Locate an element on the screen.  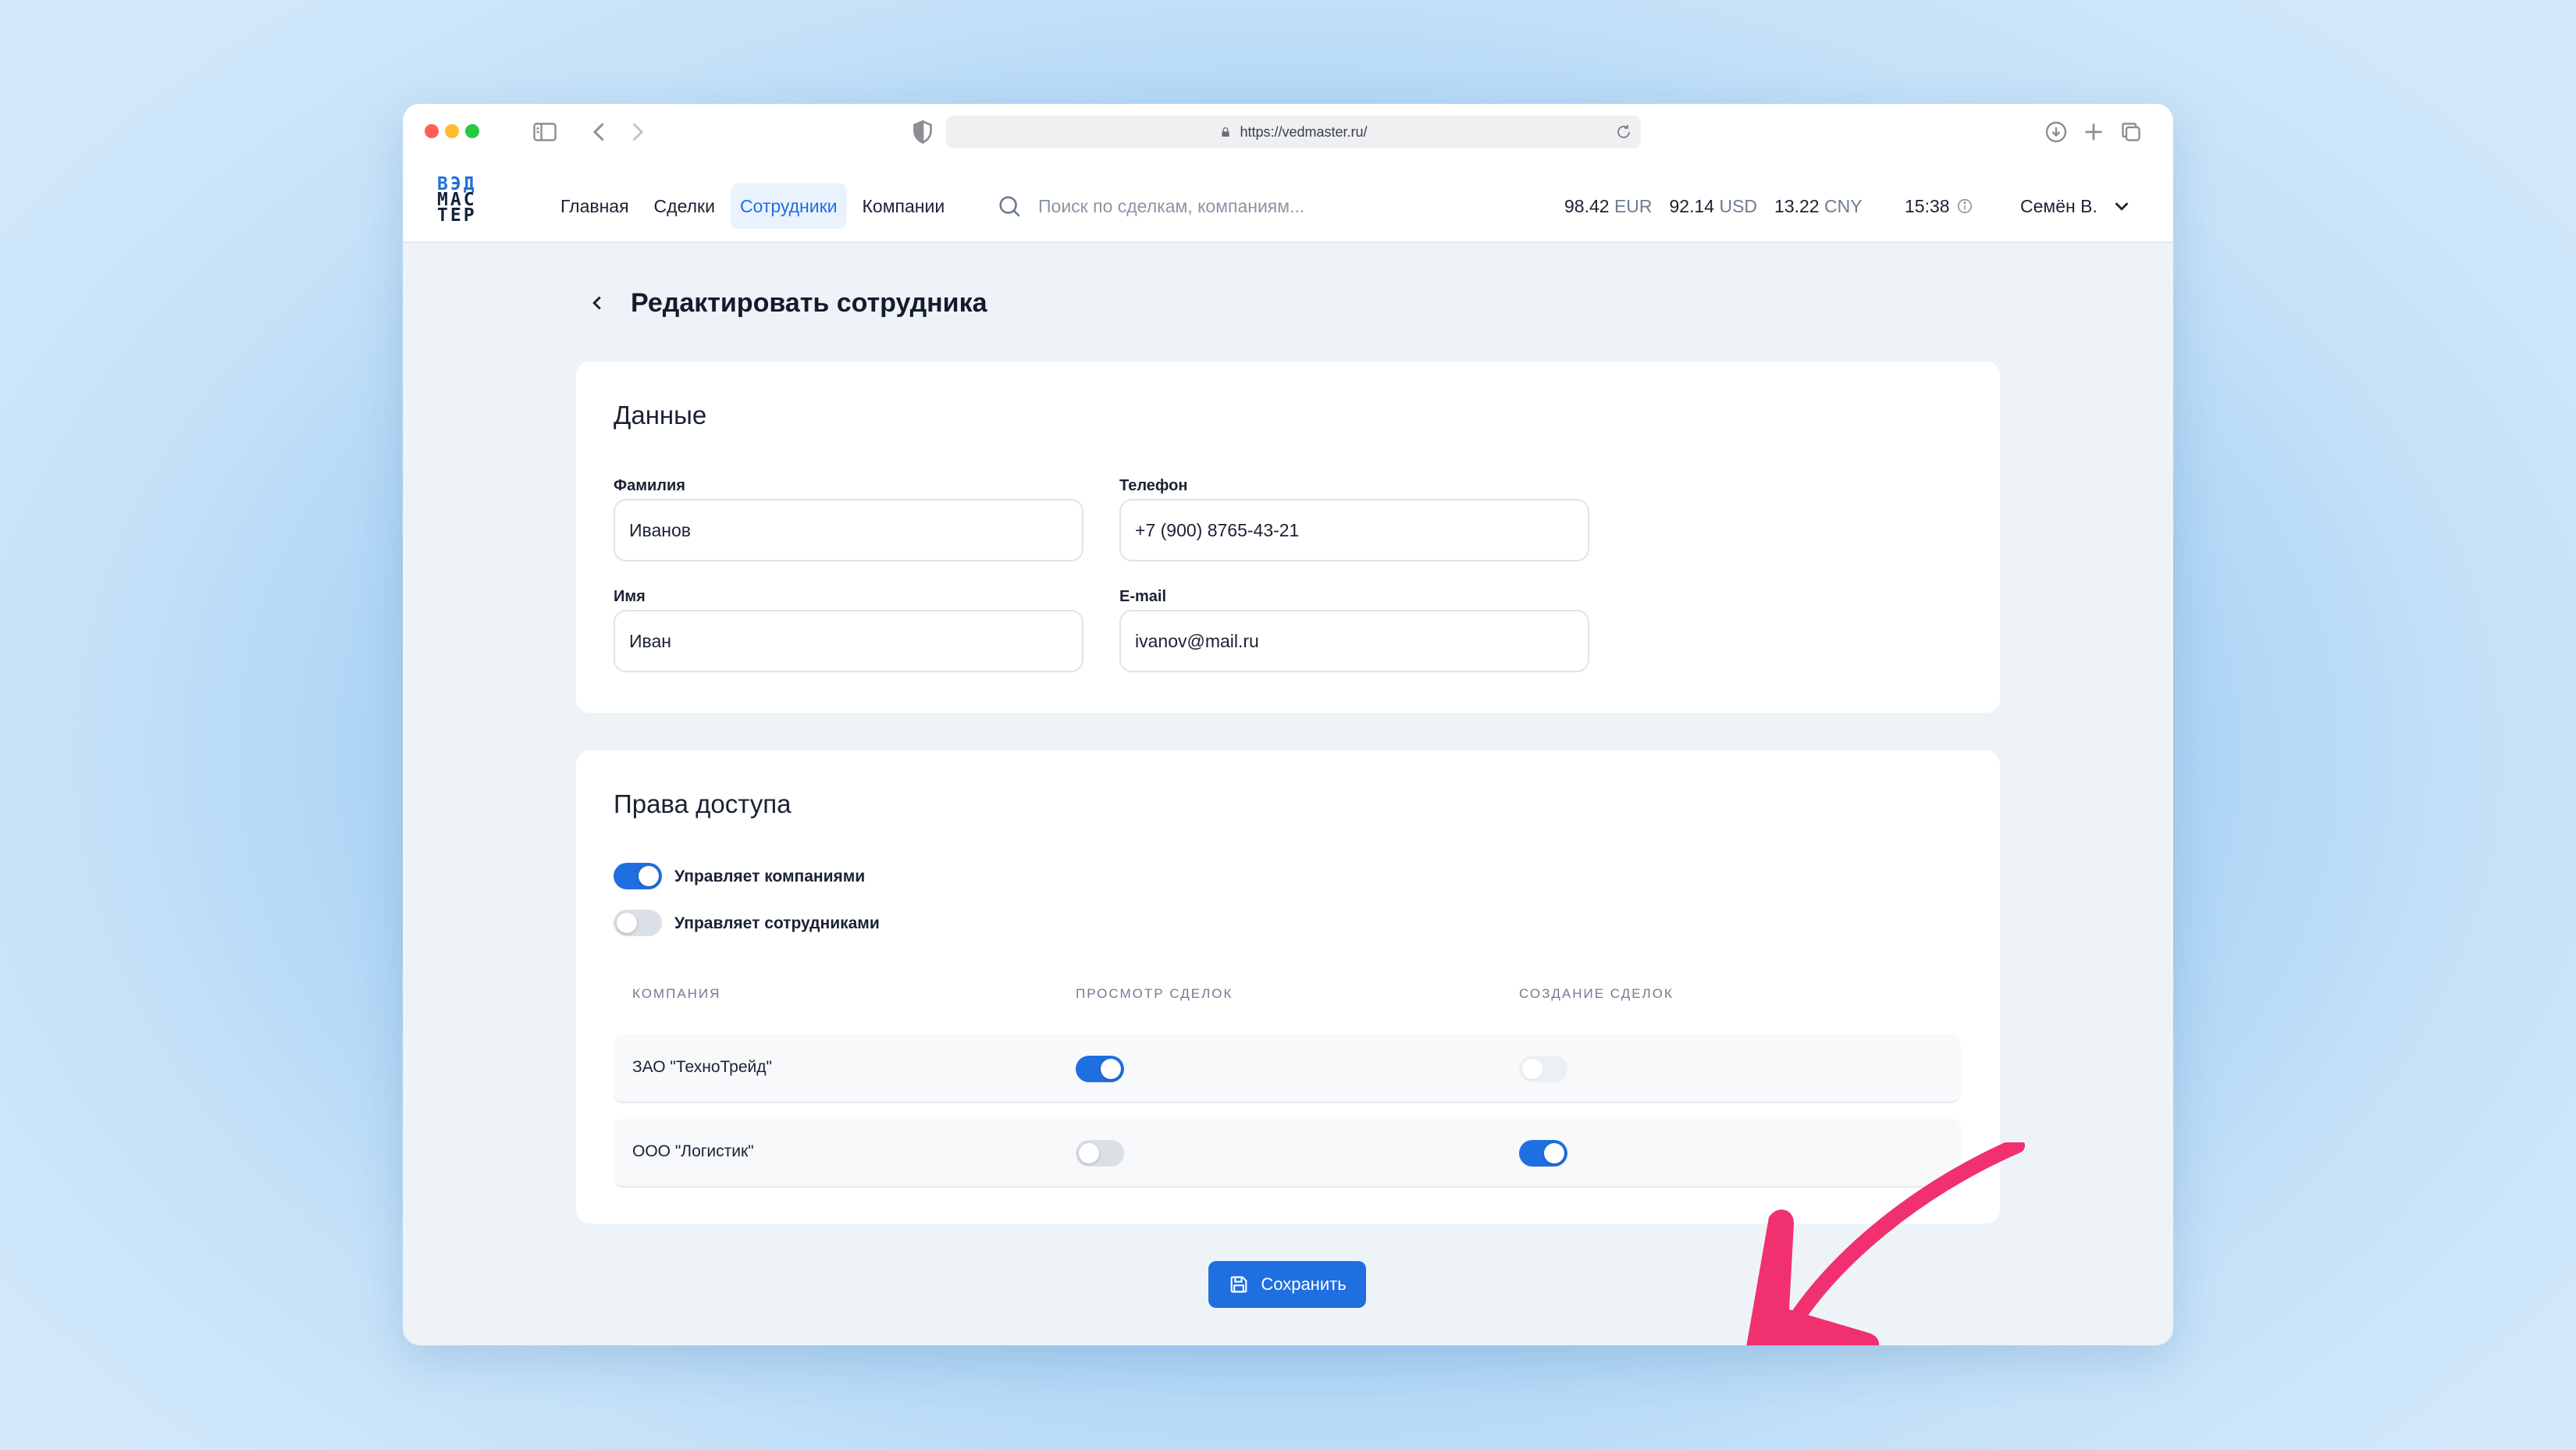
last-name-field: Иванов is located at coordinates (848, 530).